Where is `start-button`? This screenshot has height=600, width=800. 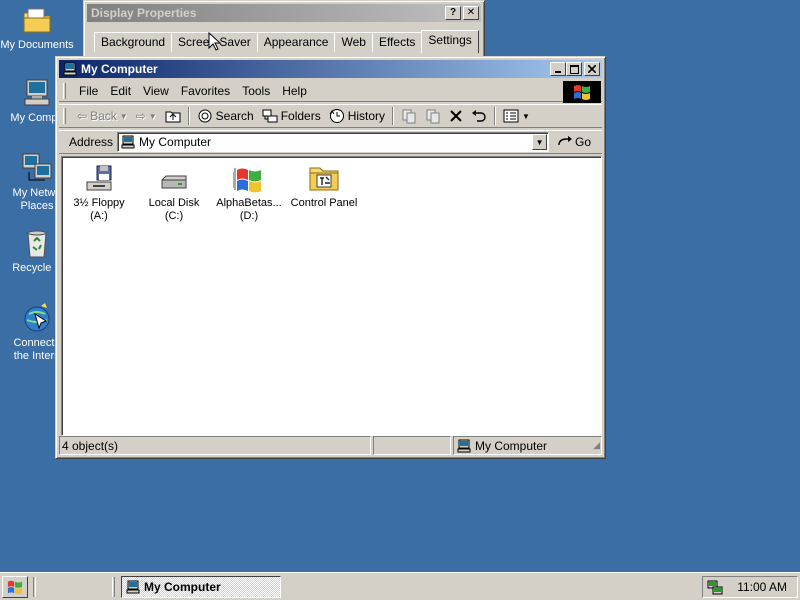
start-button is located at coordinates (15, 586).